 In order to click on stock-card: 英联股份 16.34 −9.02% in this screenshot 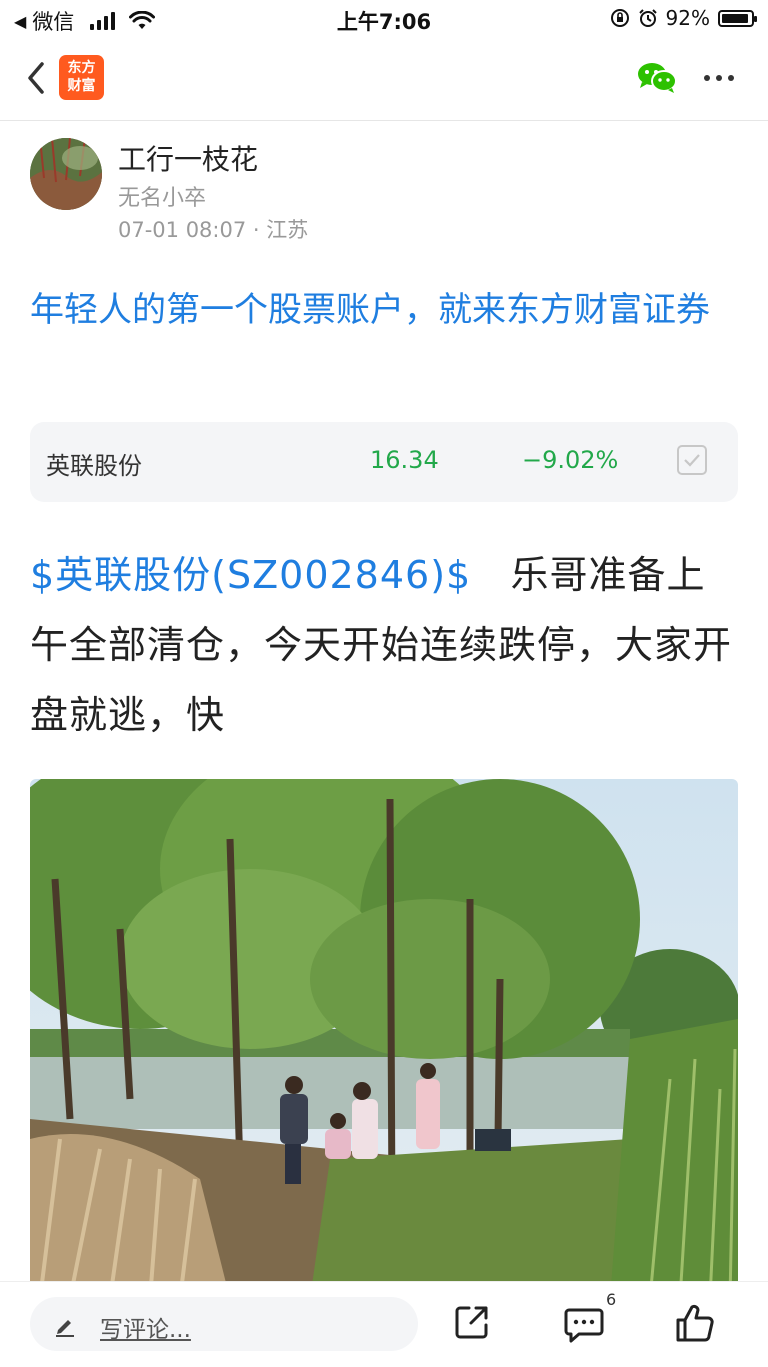, I will do `click(384, 462)`.